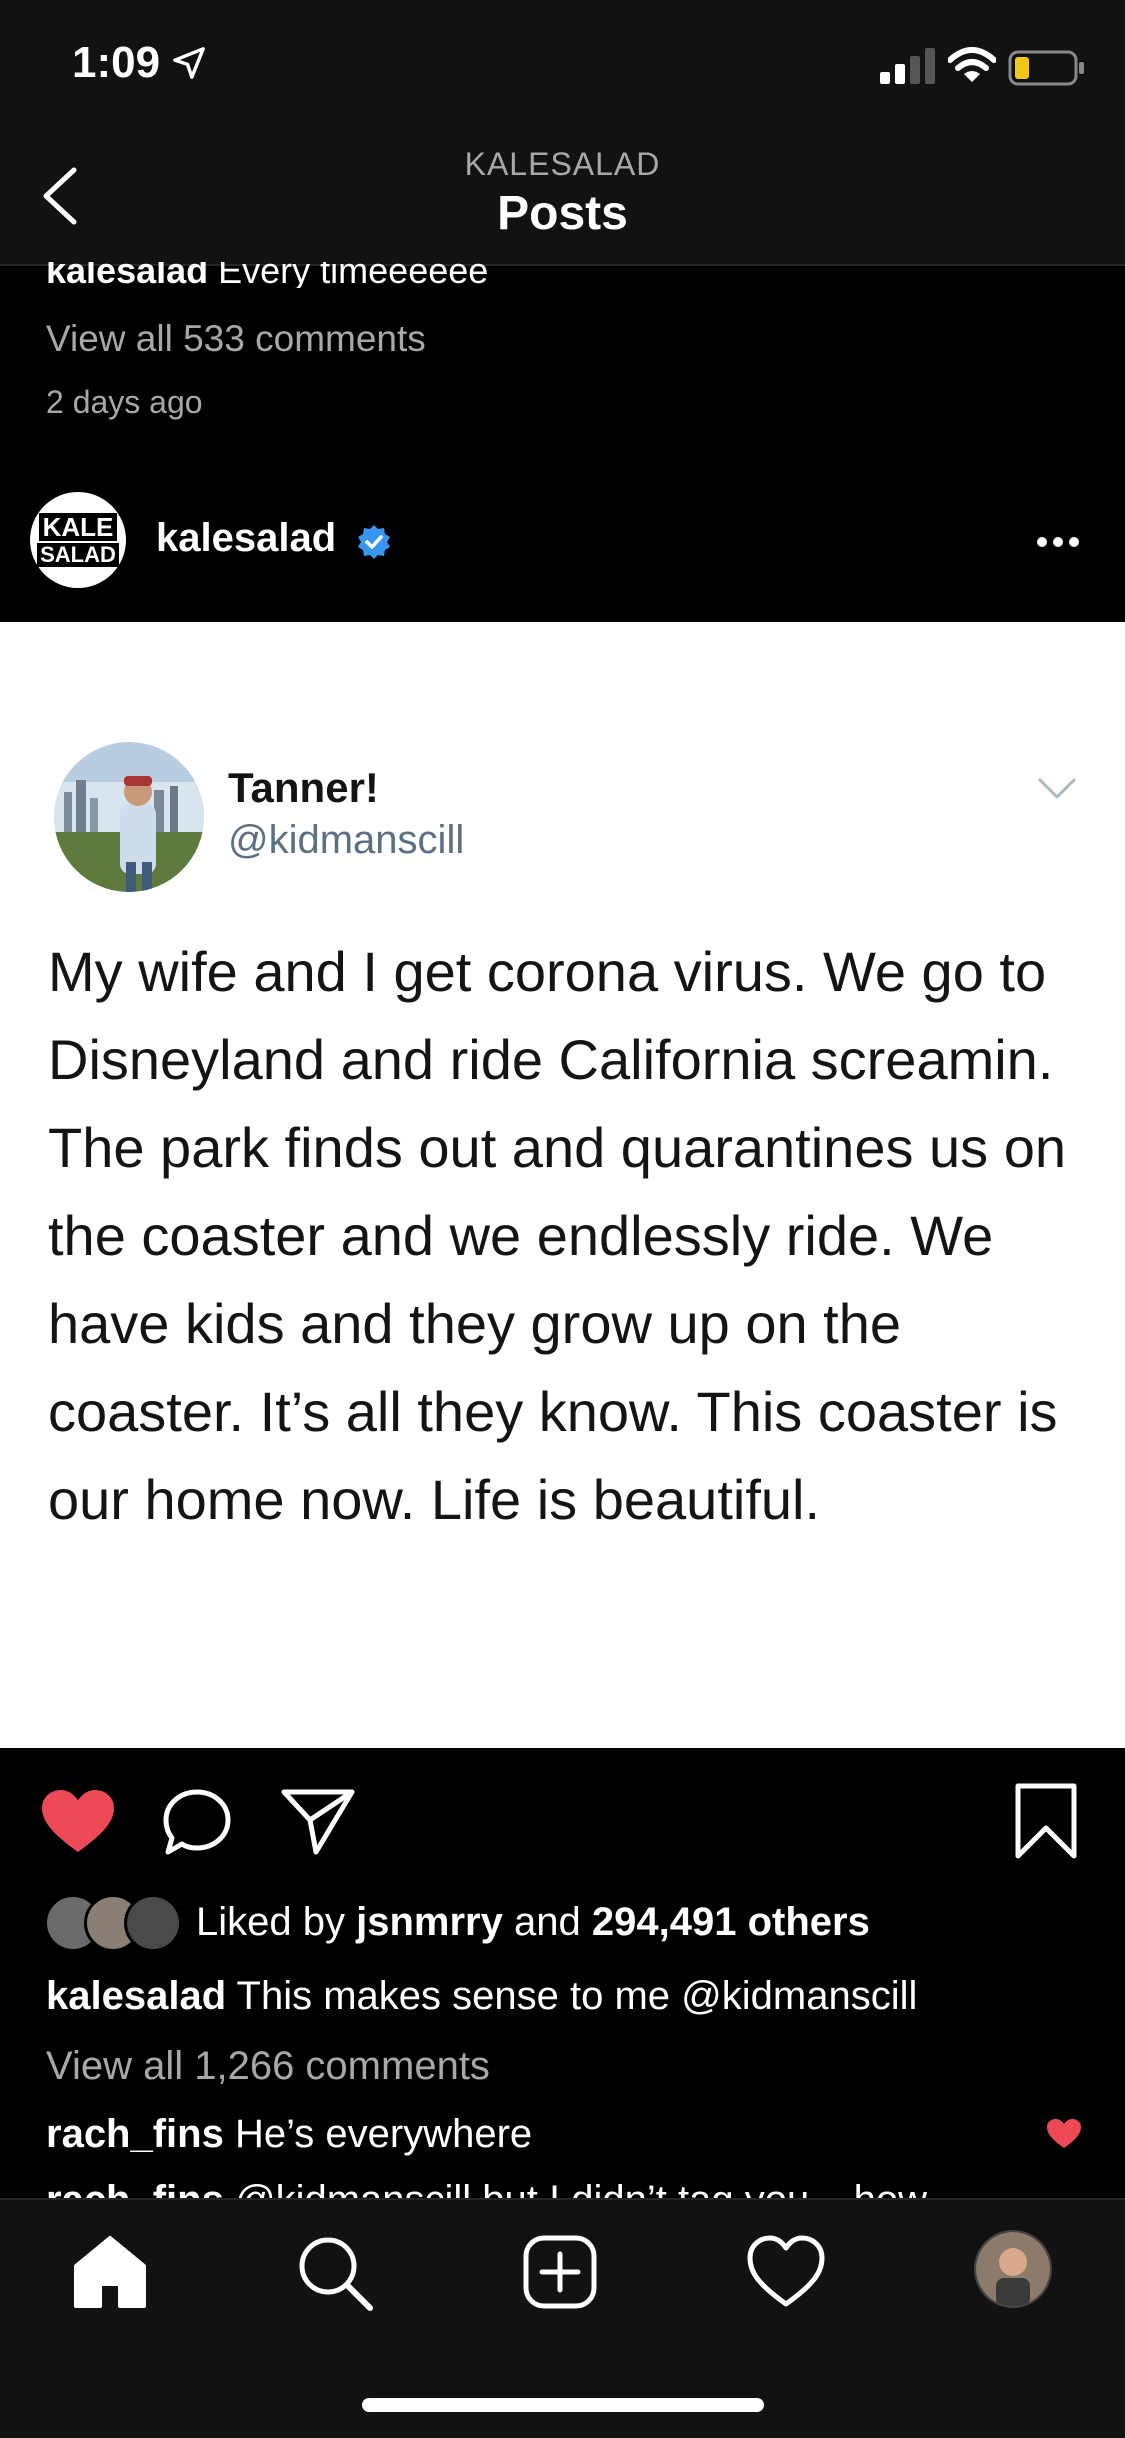 This screenshot has width=1125, height=2438. I want to click on header-account-name: KALESALAD, so click(562, 164).